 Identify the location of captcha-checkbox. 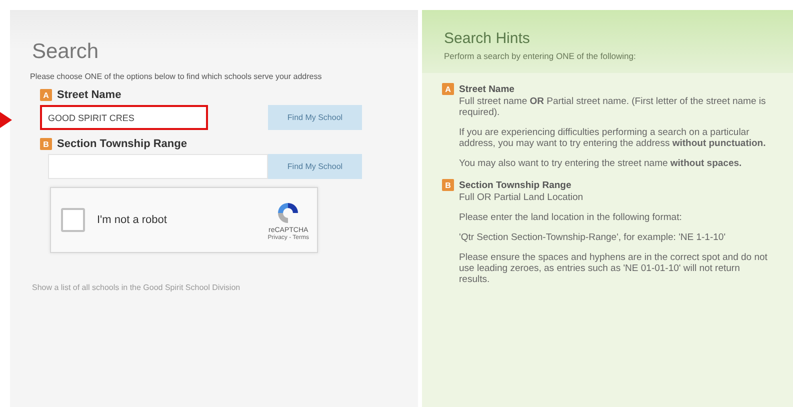
(73, 220).